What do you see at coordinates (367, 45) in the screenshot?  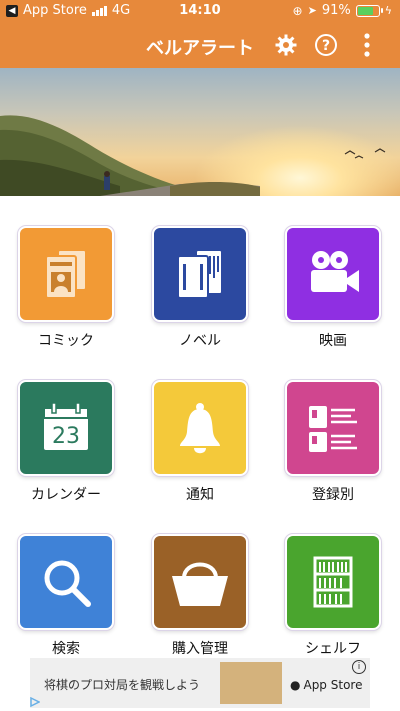 I see `more-icon` at bounding box center [367, 45].